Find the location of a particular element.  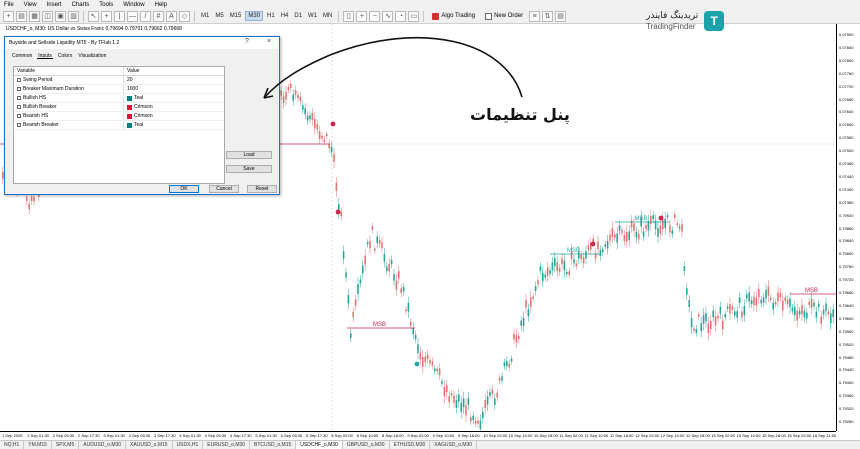

timeframe-d1: D1 is located at coordinates (298, 16).